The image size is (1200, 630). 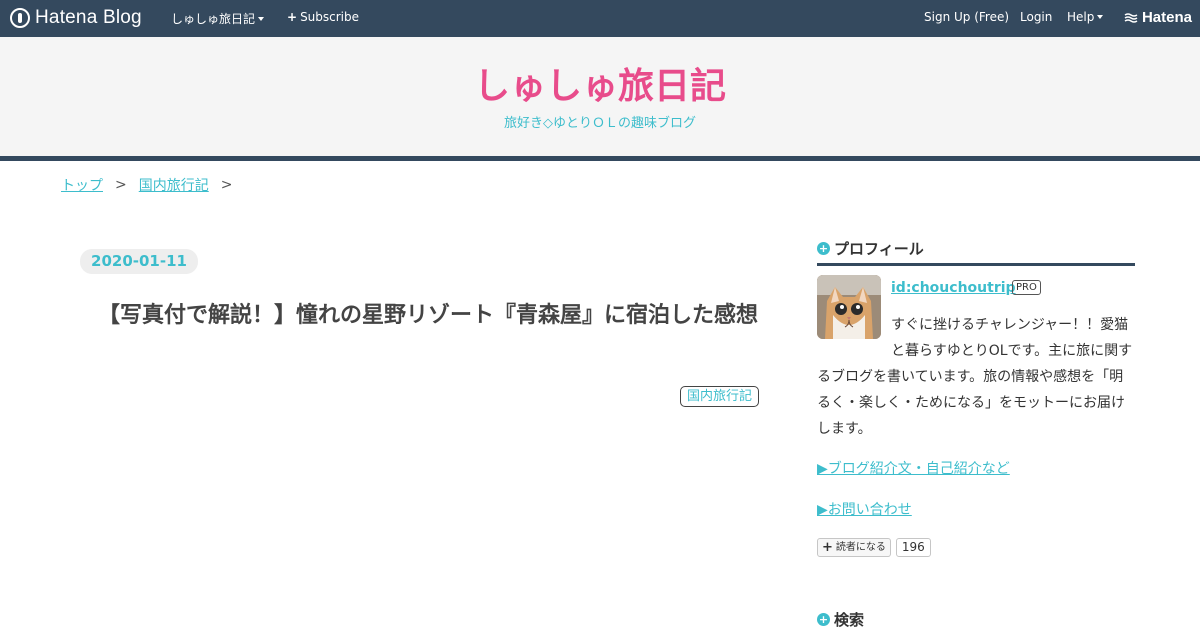 I want to click on blog-menu-dropdown: しゅしゅ旅日記, so click(x=218, y=18).